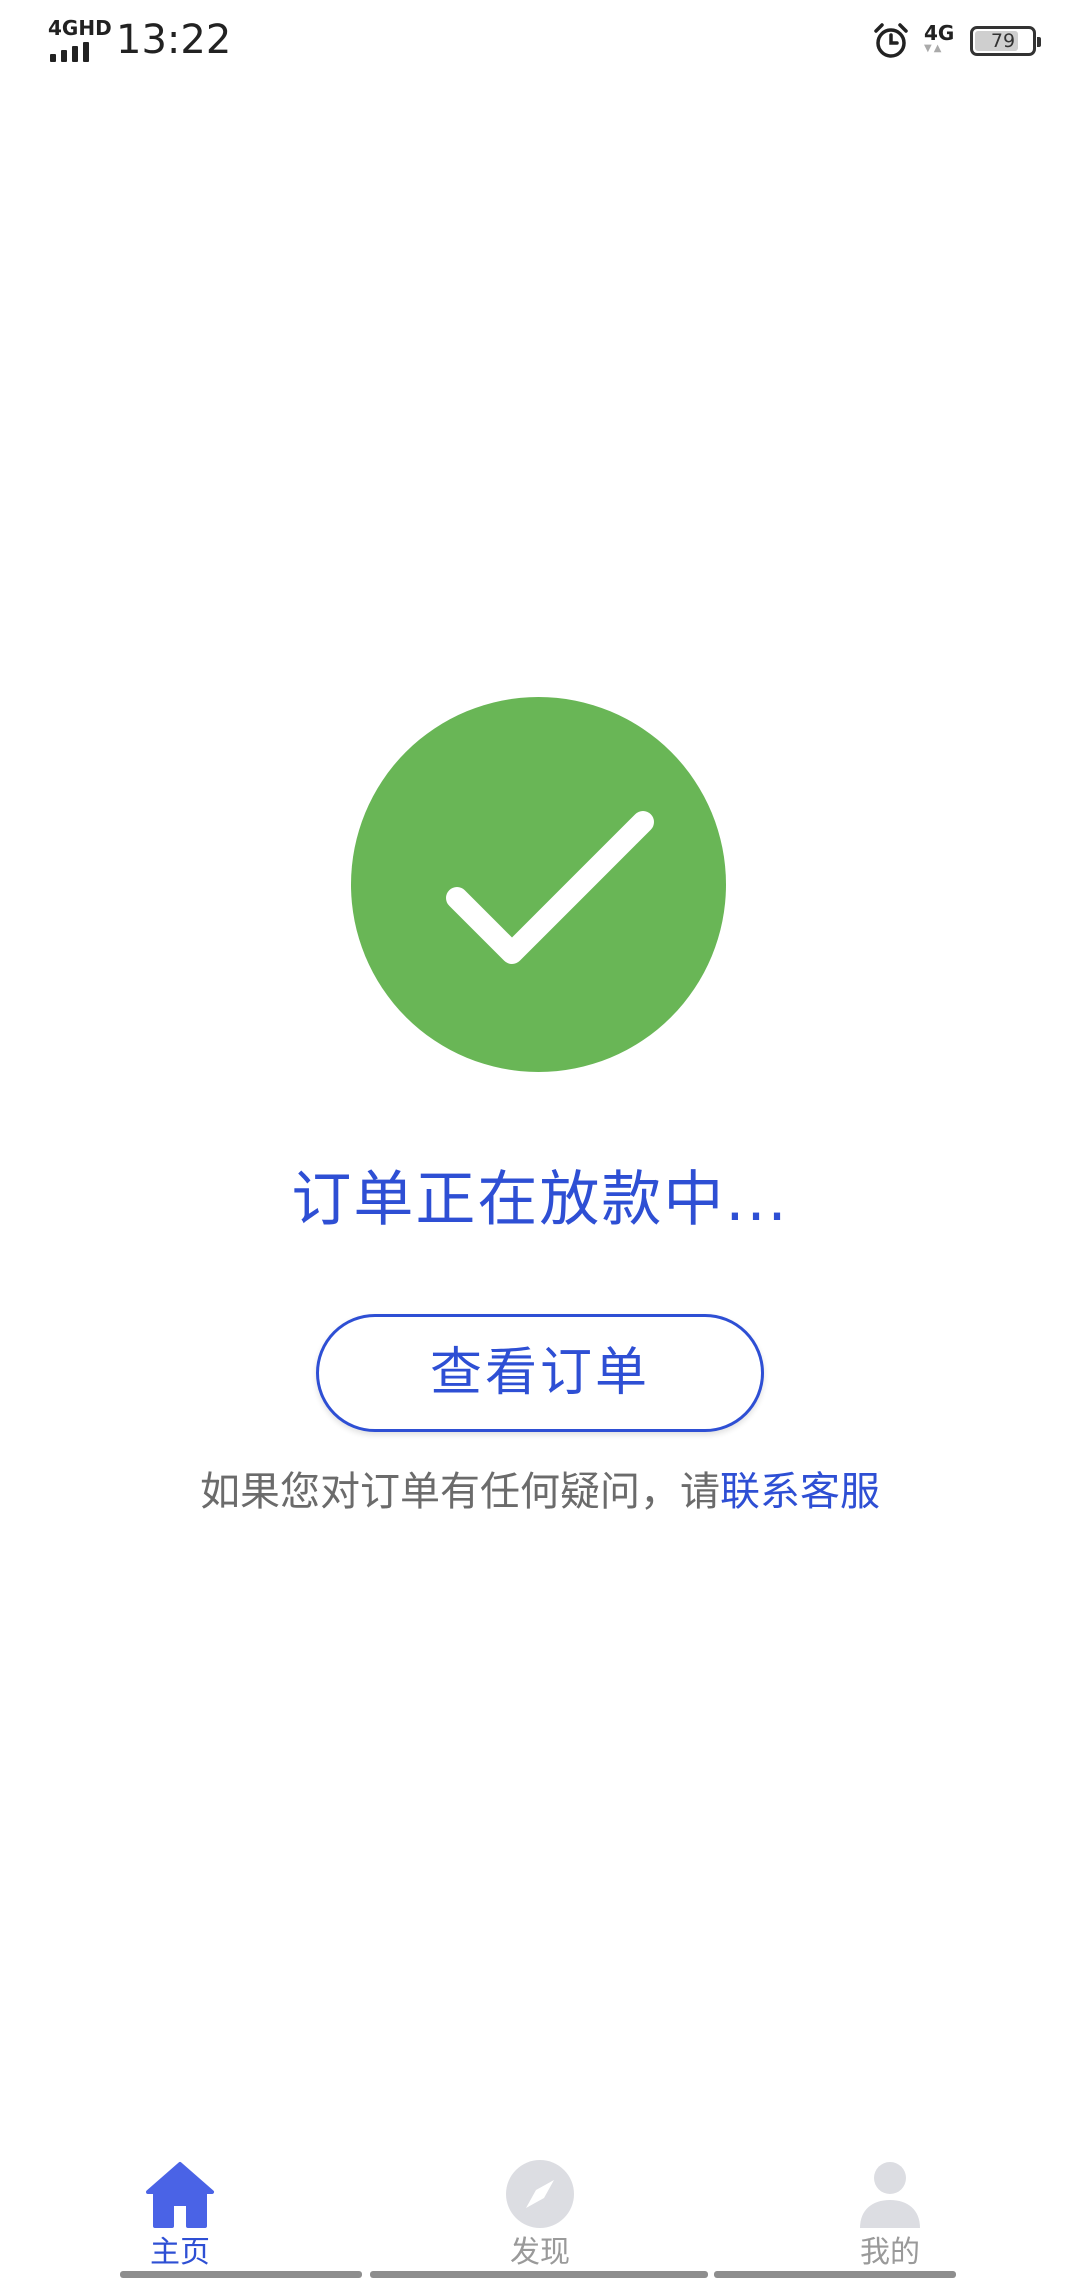 The image size is (1080, 2280). Describe the element at coordinates (180, 2195) in the screenshot. I see `home-icon` at that location.